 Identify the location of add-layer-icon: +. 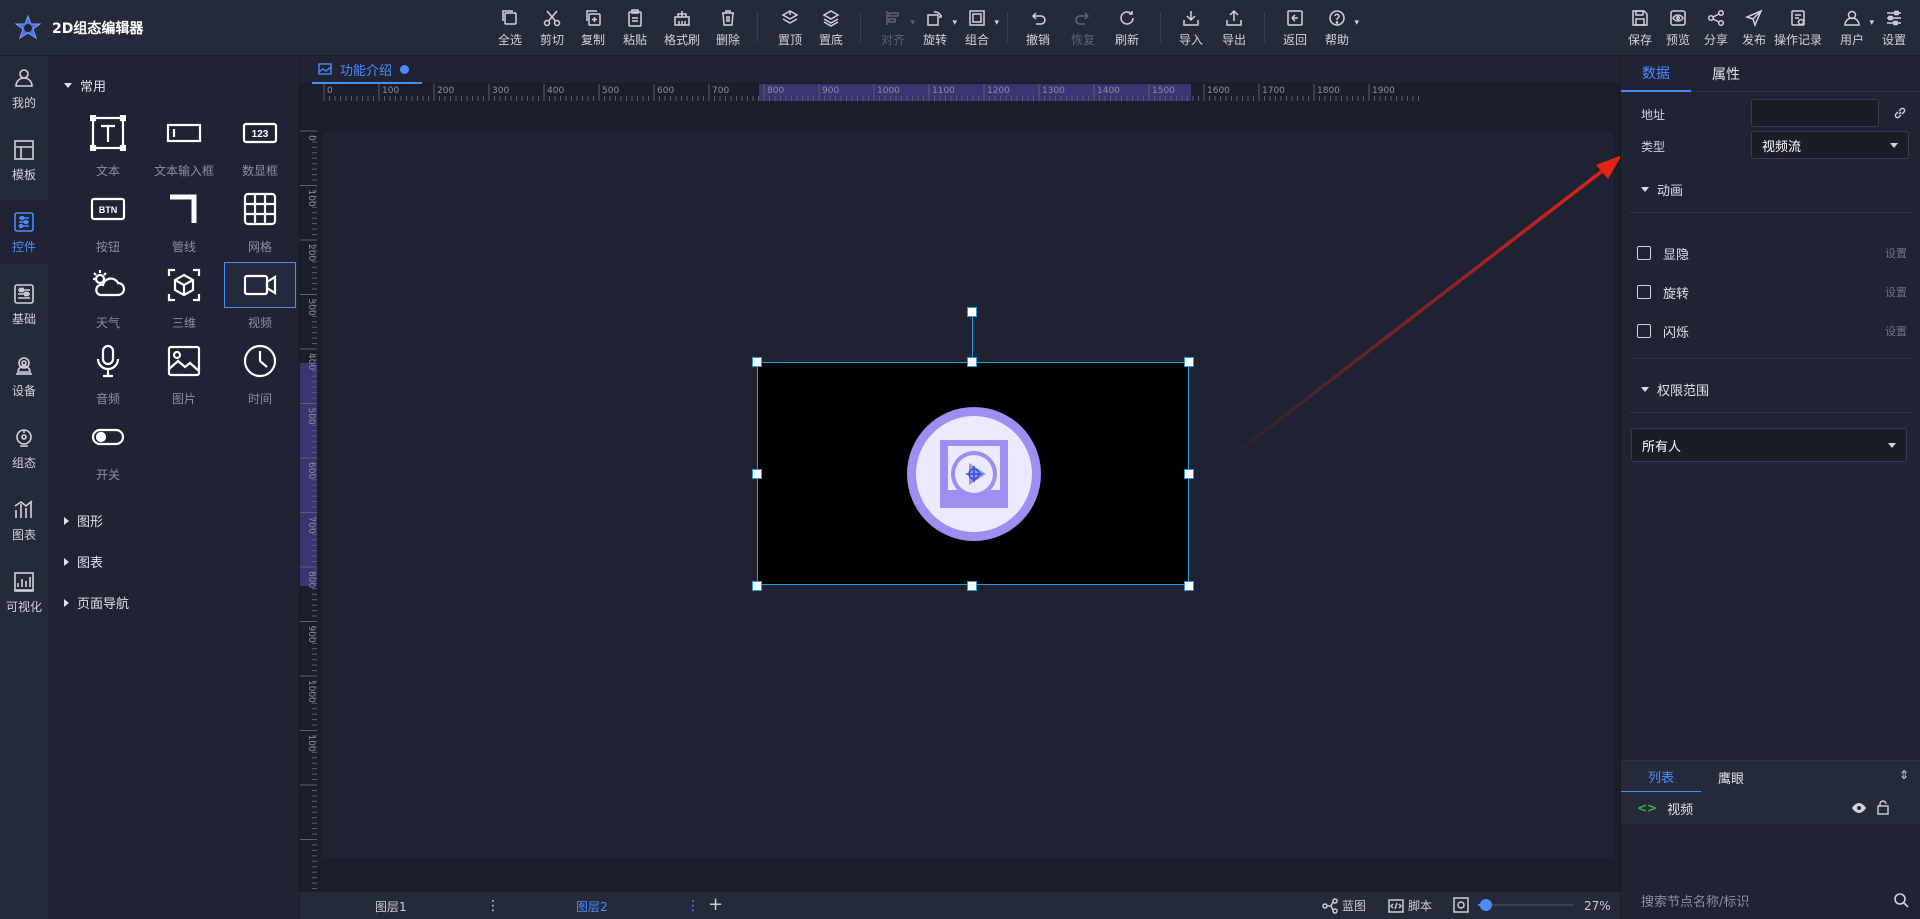
(715, 904).